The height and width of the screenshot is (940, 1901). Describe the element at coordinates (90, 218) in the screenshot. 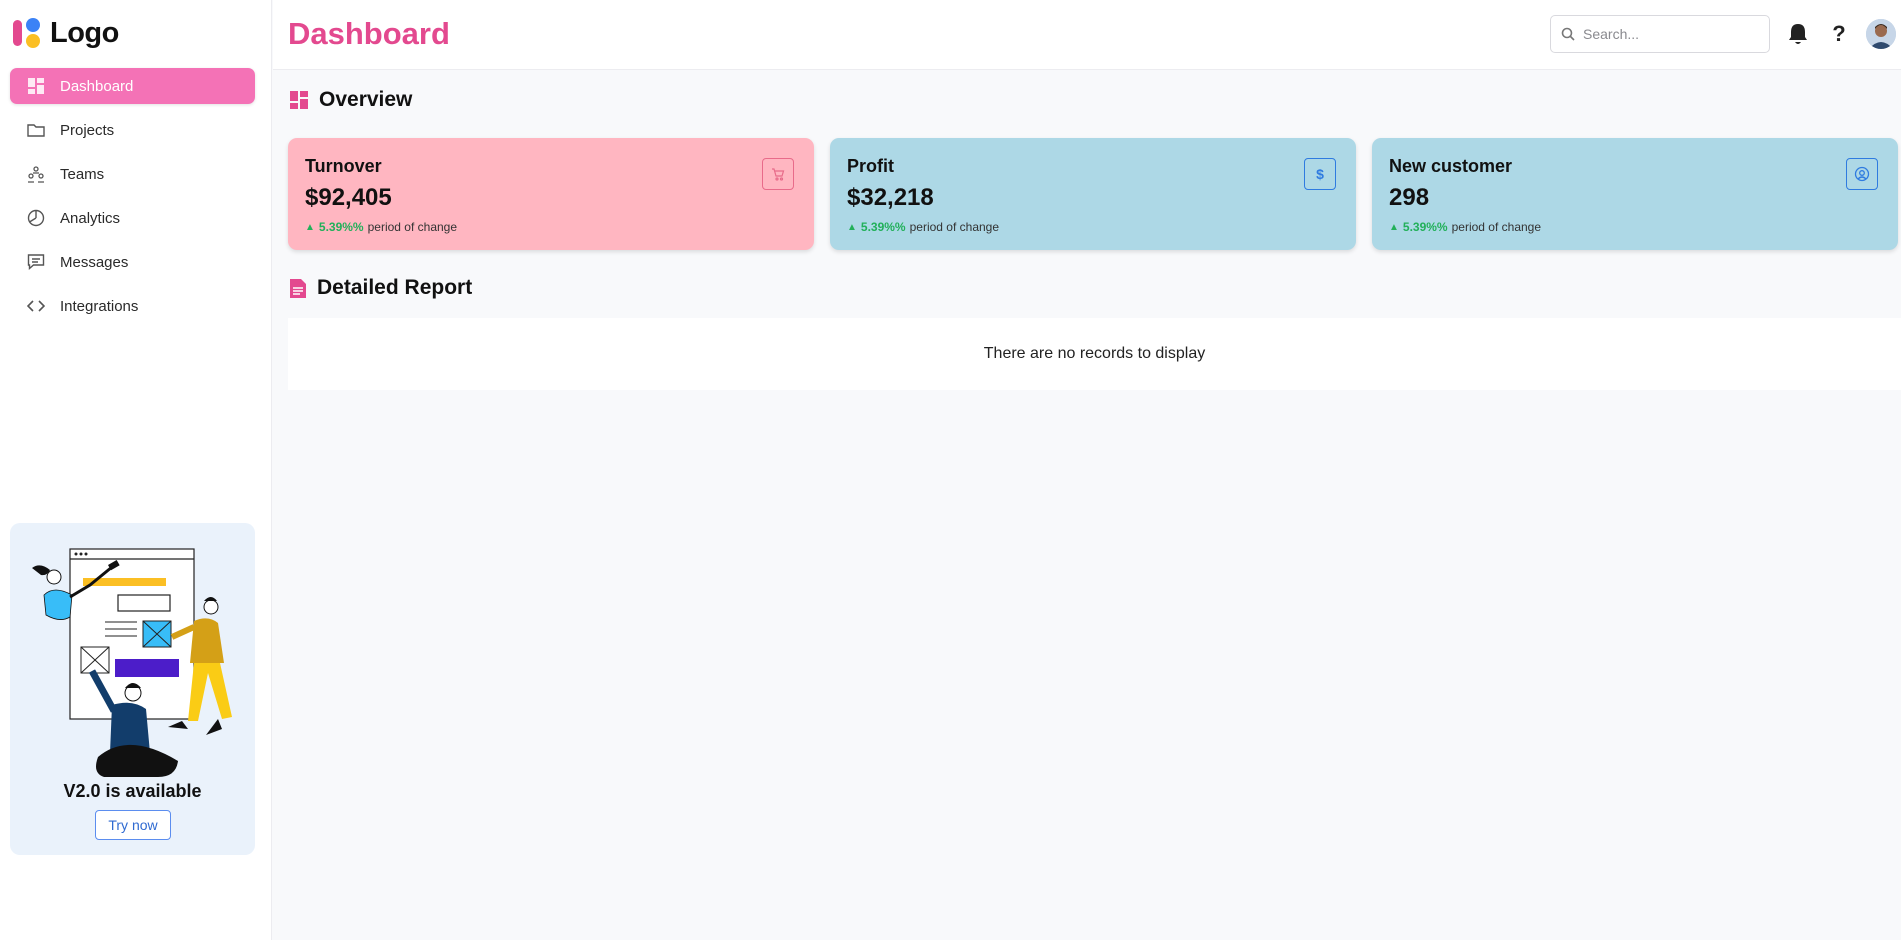

I see `sidebar-item-label: Analytics` at that location.